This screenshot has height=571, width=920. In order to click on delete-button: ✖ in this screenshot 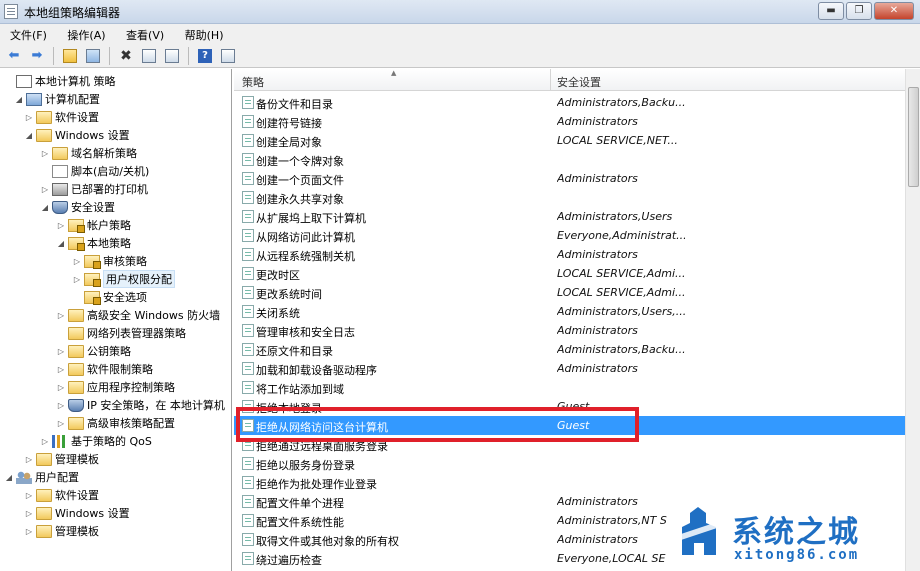, I will do `click(126, 56)`.